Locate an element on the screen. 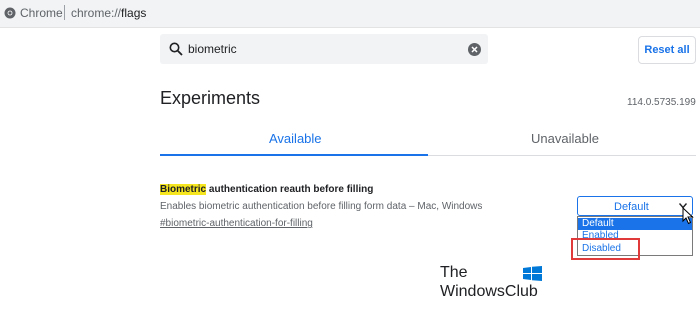 This screenshot has width=700, height=319. option-disabled: Disabled is located at coordinates (635, 249).